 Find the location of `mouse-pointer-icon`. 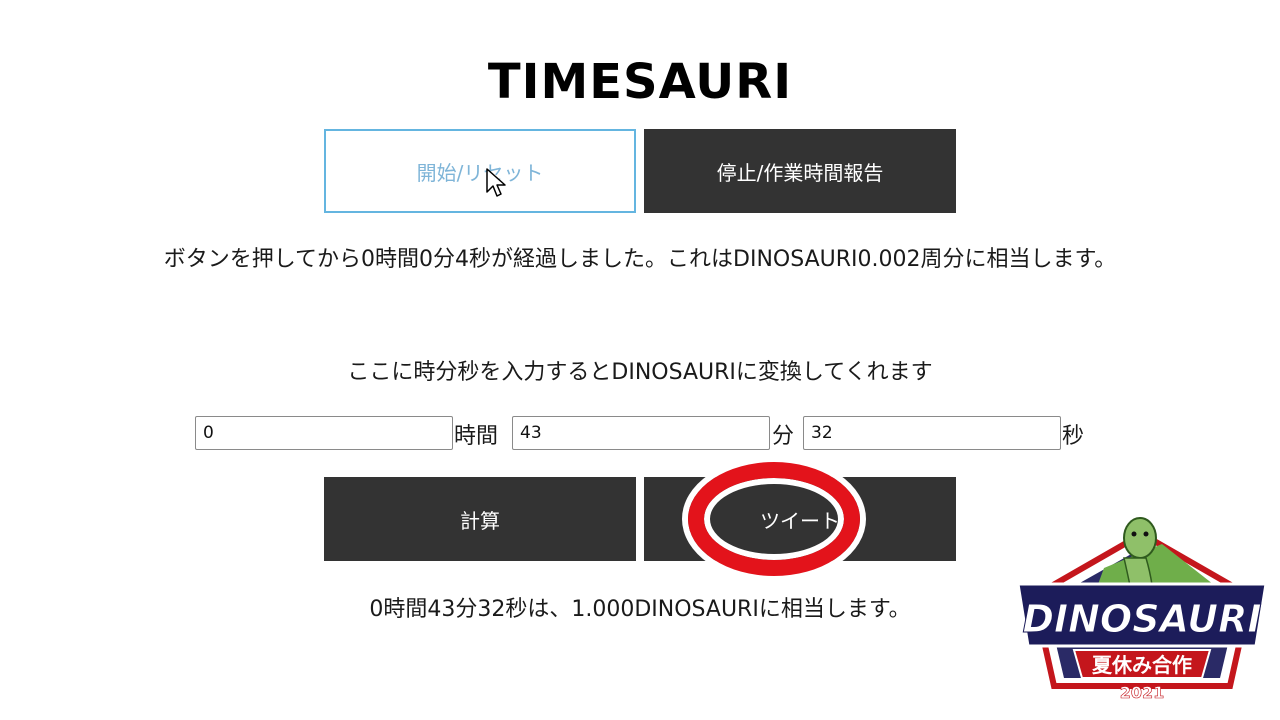

mouse-pointer-icon is located at coordinates (496, 182).